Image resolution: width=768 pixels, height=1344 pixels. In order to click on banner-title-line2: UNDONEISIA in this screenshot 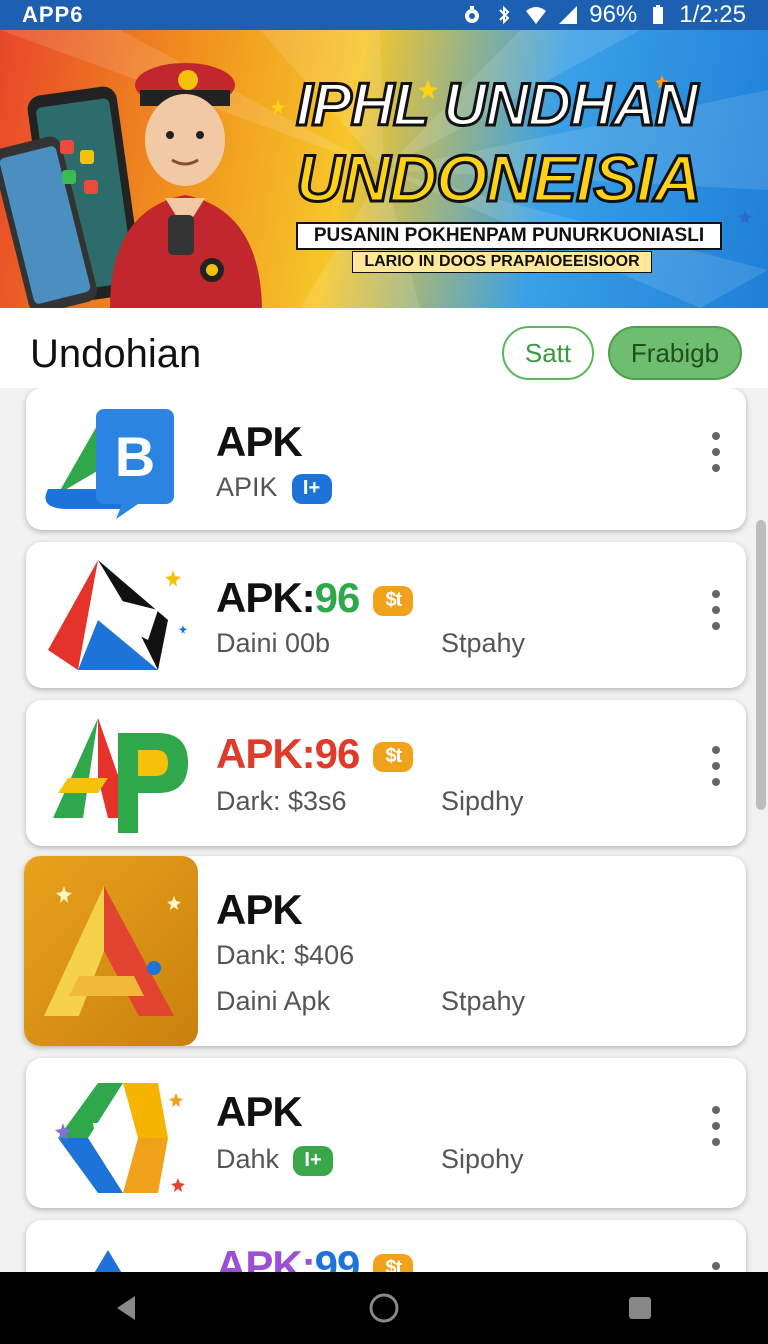, I will do `click(498, 178)`.